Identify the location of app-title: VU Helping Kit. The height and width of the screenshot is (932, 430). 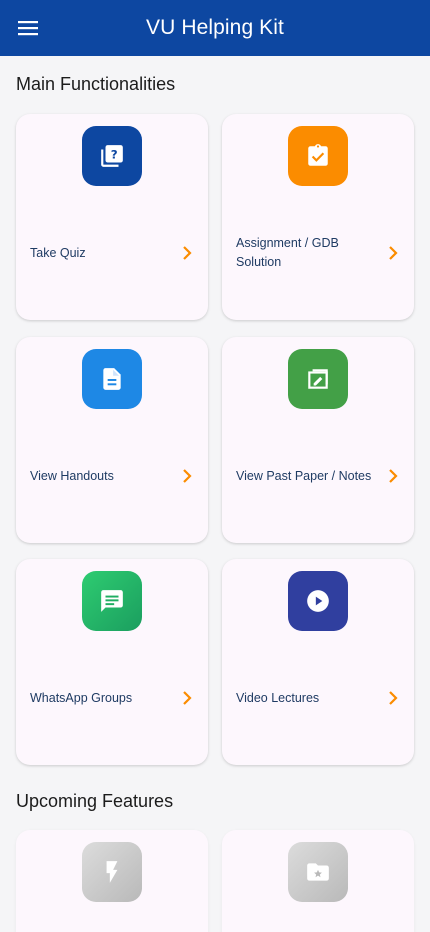
(215, 27).